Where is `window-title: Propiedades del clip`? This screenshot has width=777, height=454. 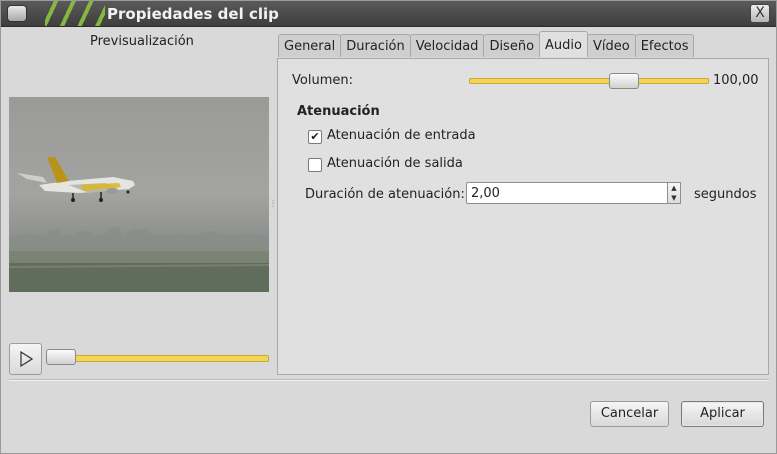 window-title: Propiedades del clip is located at coordinates (193, 14).